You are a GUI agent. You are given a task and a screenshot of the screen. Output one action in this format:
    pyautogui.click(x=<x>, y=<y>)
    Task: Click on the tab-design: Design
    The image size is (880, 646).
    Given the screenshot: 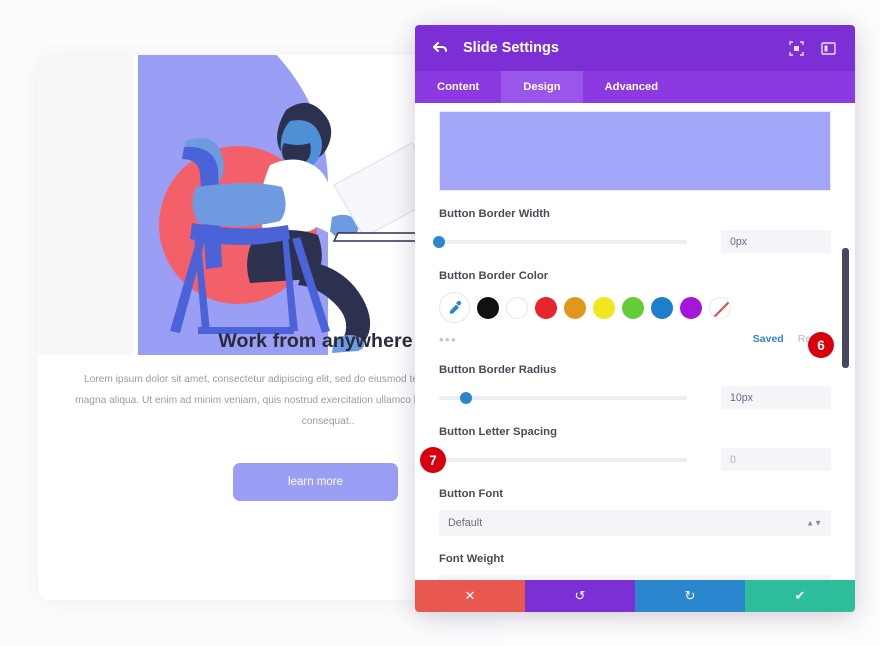 What is the action you would take?
    pyautogui.click(x=542, y=87)
    